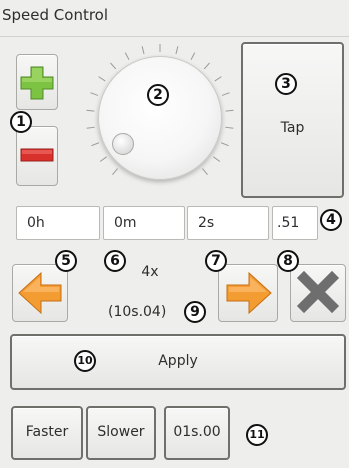 This screenshot has width=349, height=468. What do you see at coordinates (58, 223) in the screenshot?
I see `hours-field: 0h` at bounding box center [58, 223].